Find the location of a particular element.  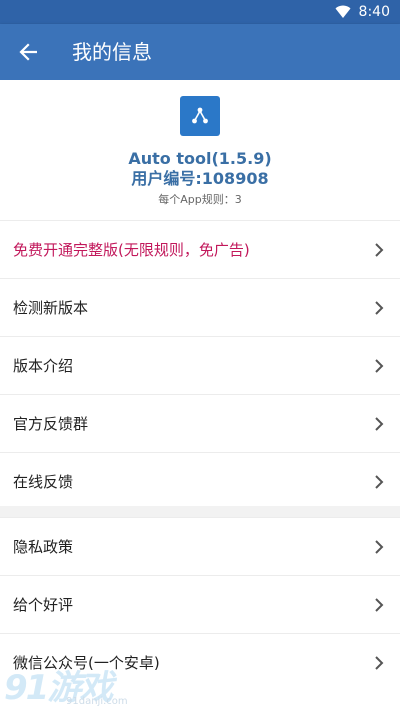

watermark-site: 91danji.com is located at coordinates (97, 701).